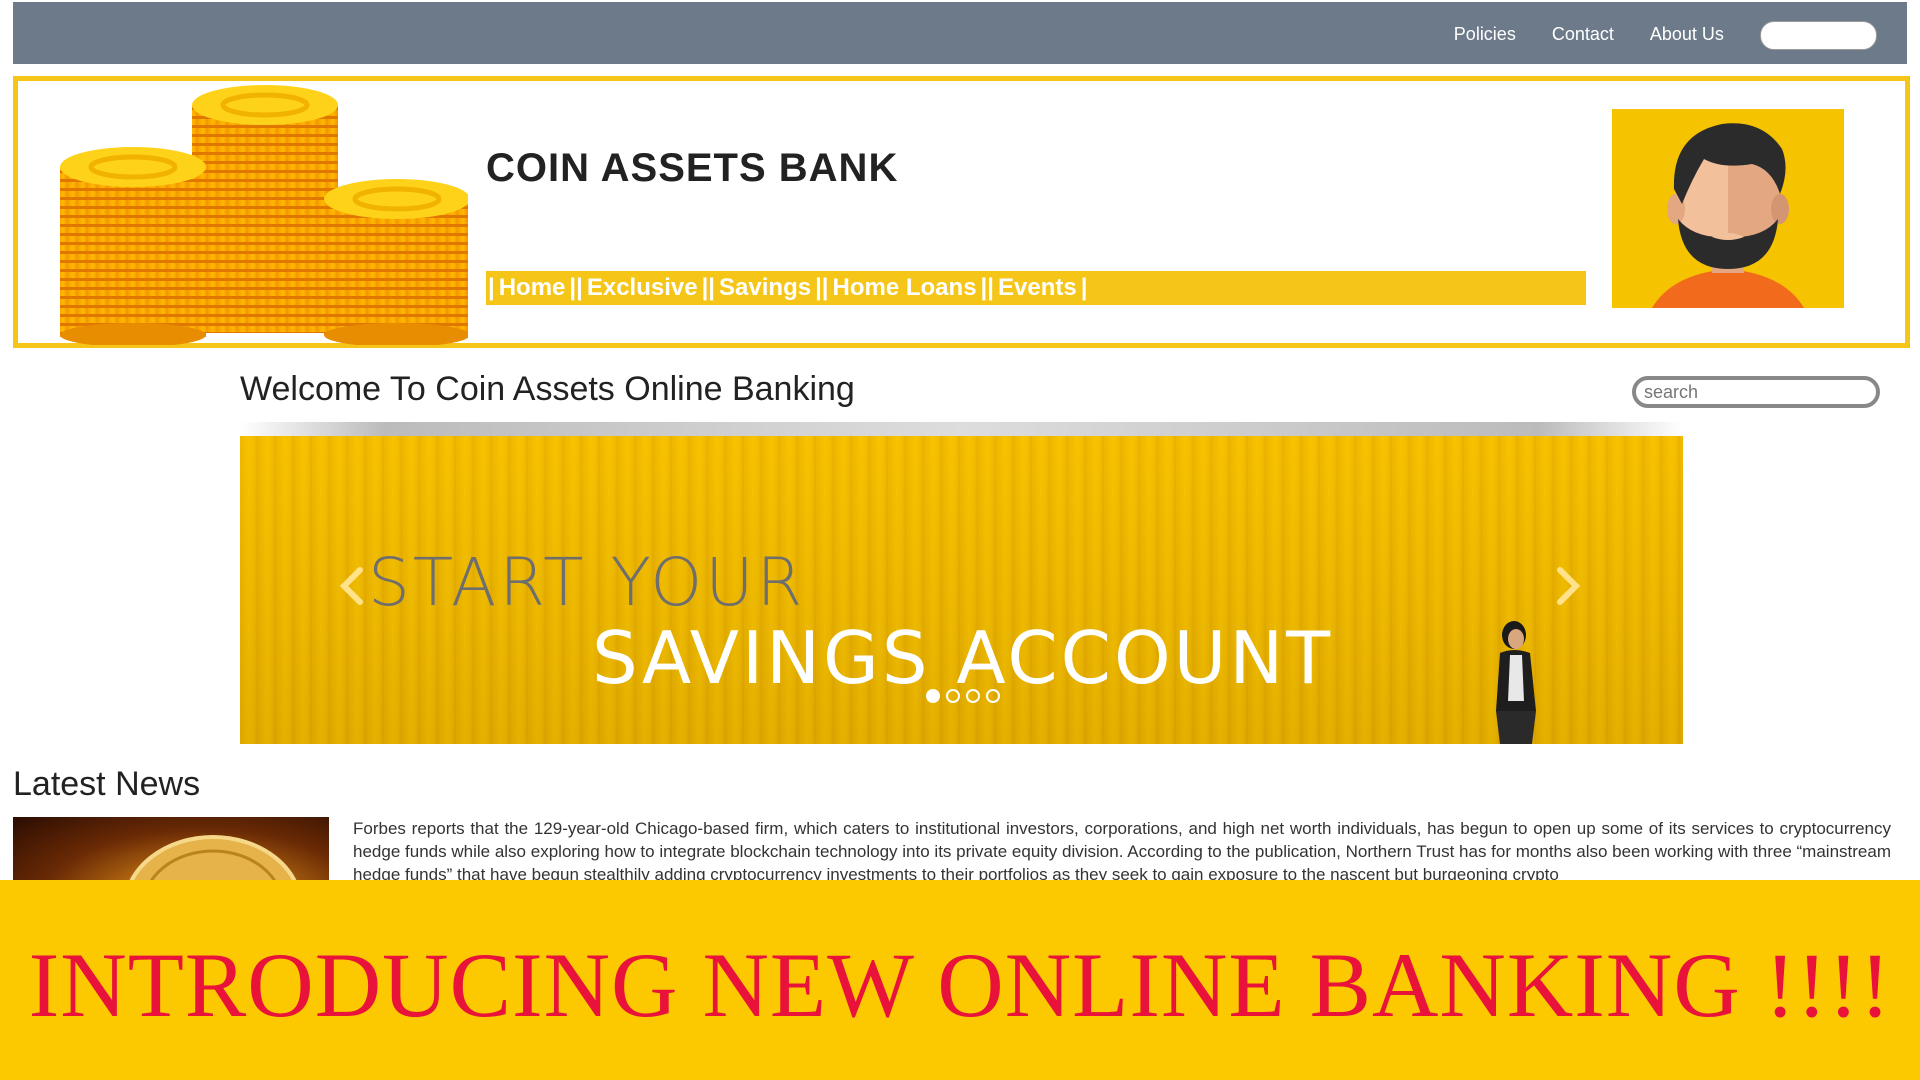 This screenshot has width=1920, height=1080. I want to click on promo-text: INTRODUCING NEW ONLINE BANKING !!!!, so click(960, 985).